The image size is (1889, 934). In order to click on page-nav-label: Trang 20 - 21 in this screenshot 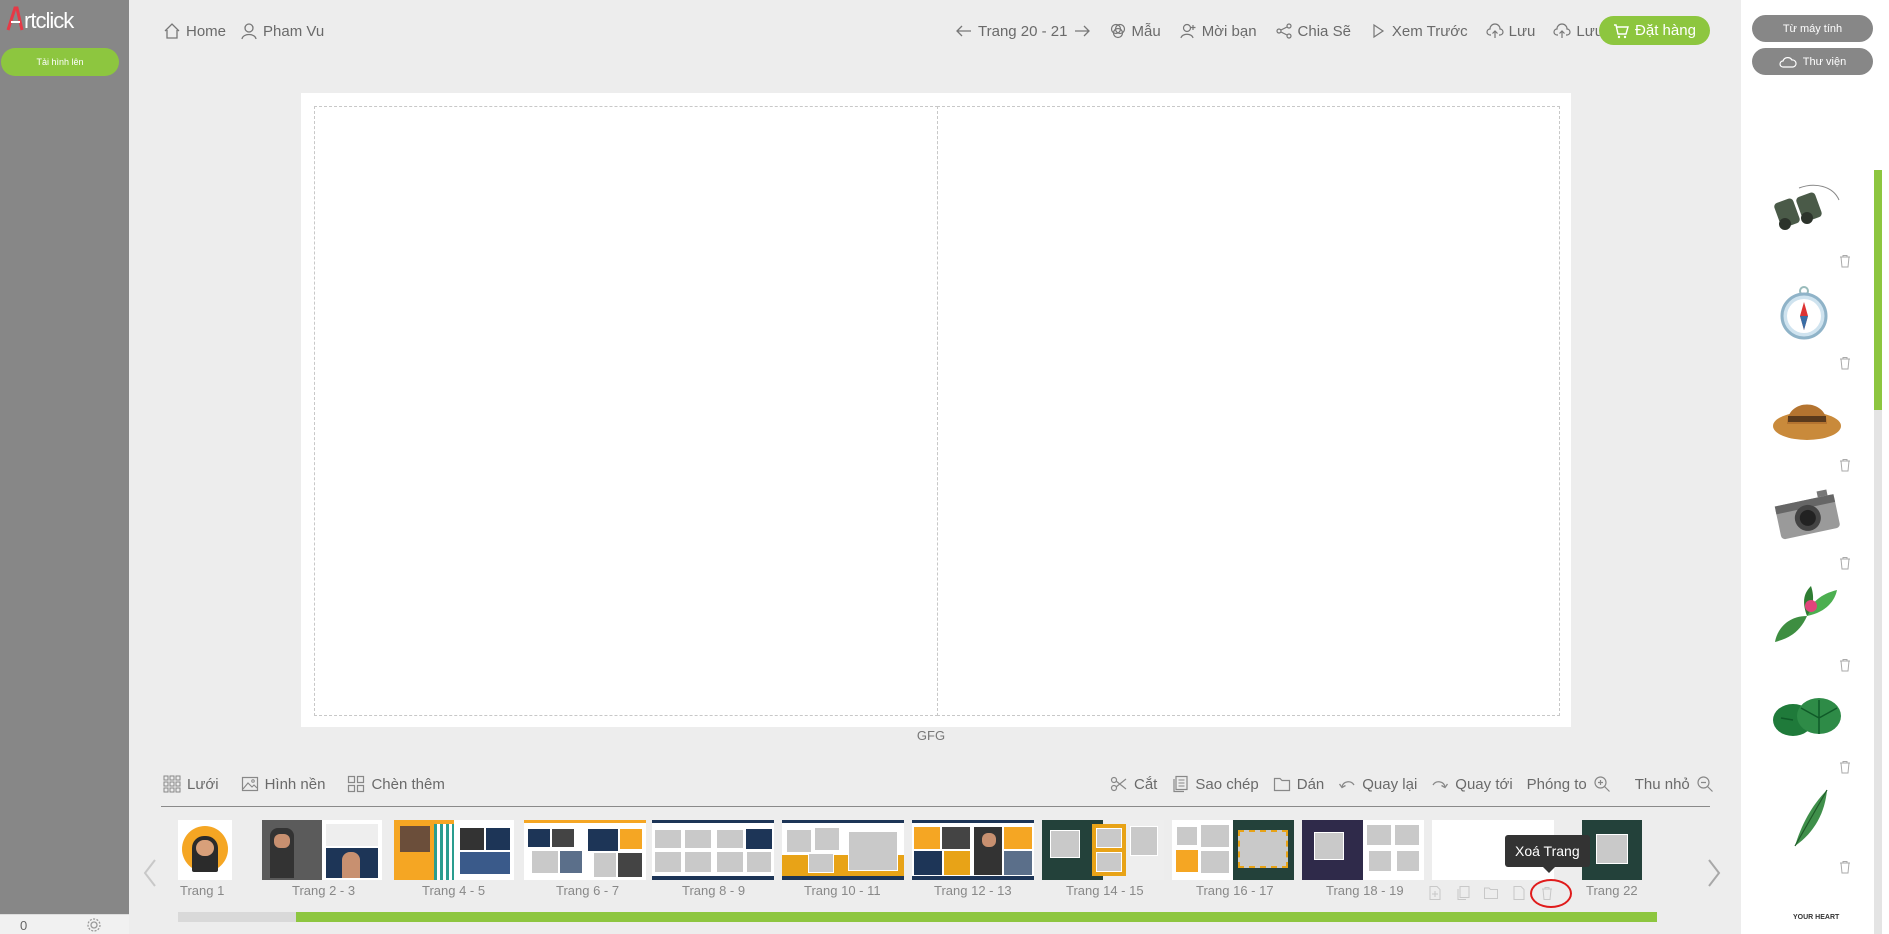, I will do `click(1023, 31)`.